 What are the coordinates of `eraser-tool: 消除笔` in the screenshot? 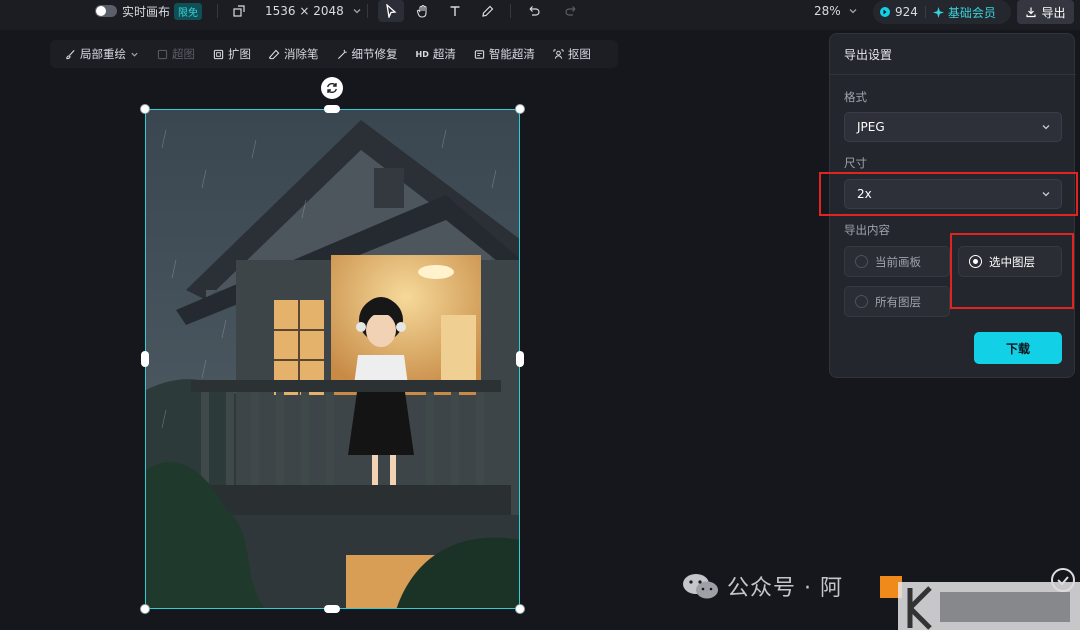 It's located at (294, 54).